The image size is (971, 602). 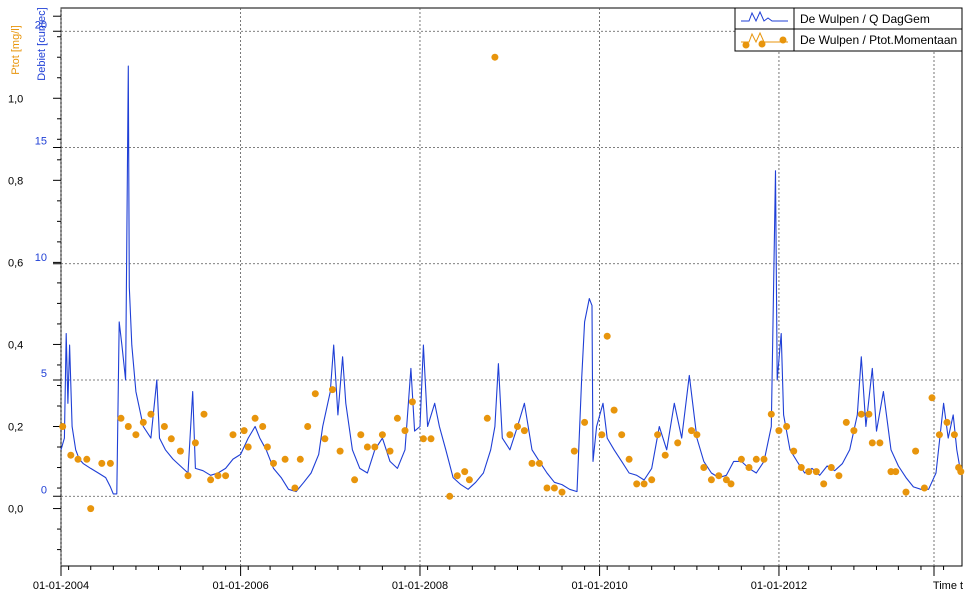 What do you see at coordinates (15, 263) in the screenshot?
I see `p-tick-label: 0,6` at bounding box center [15, 263].